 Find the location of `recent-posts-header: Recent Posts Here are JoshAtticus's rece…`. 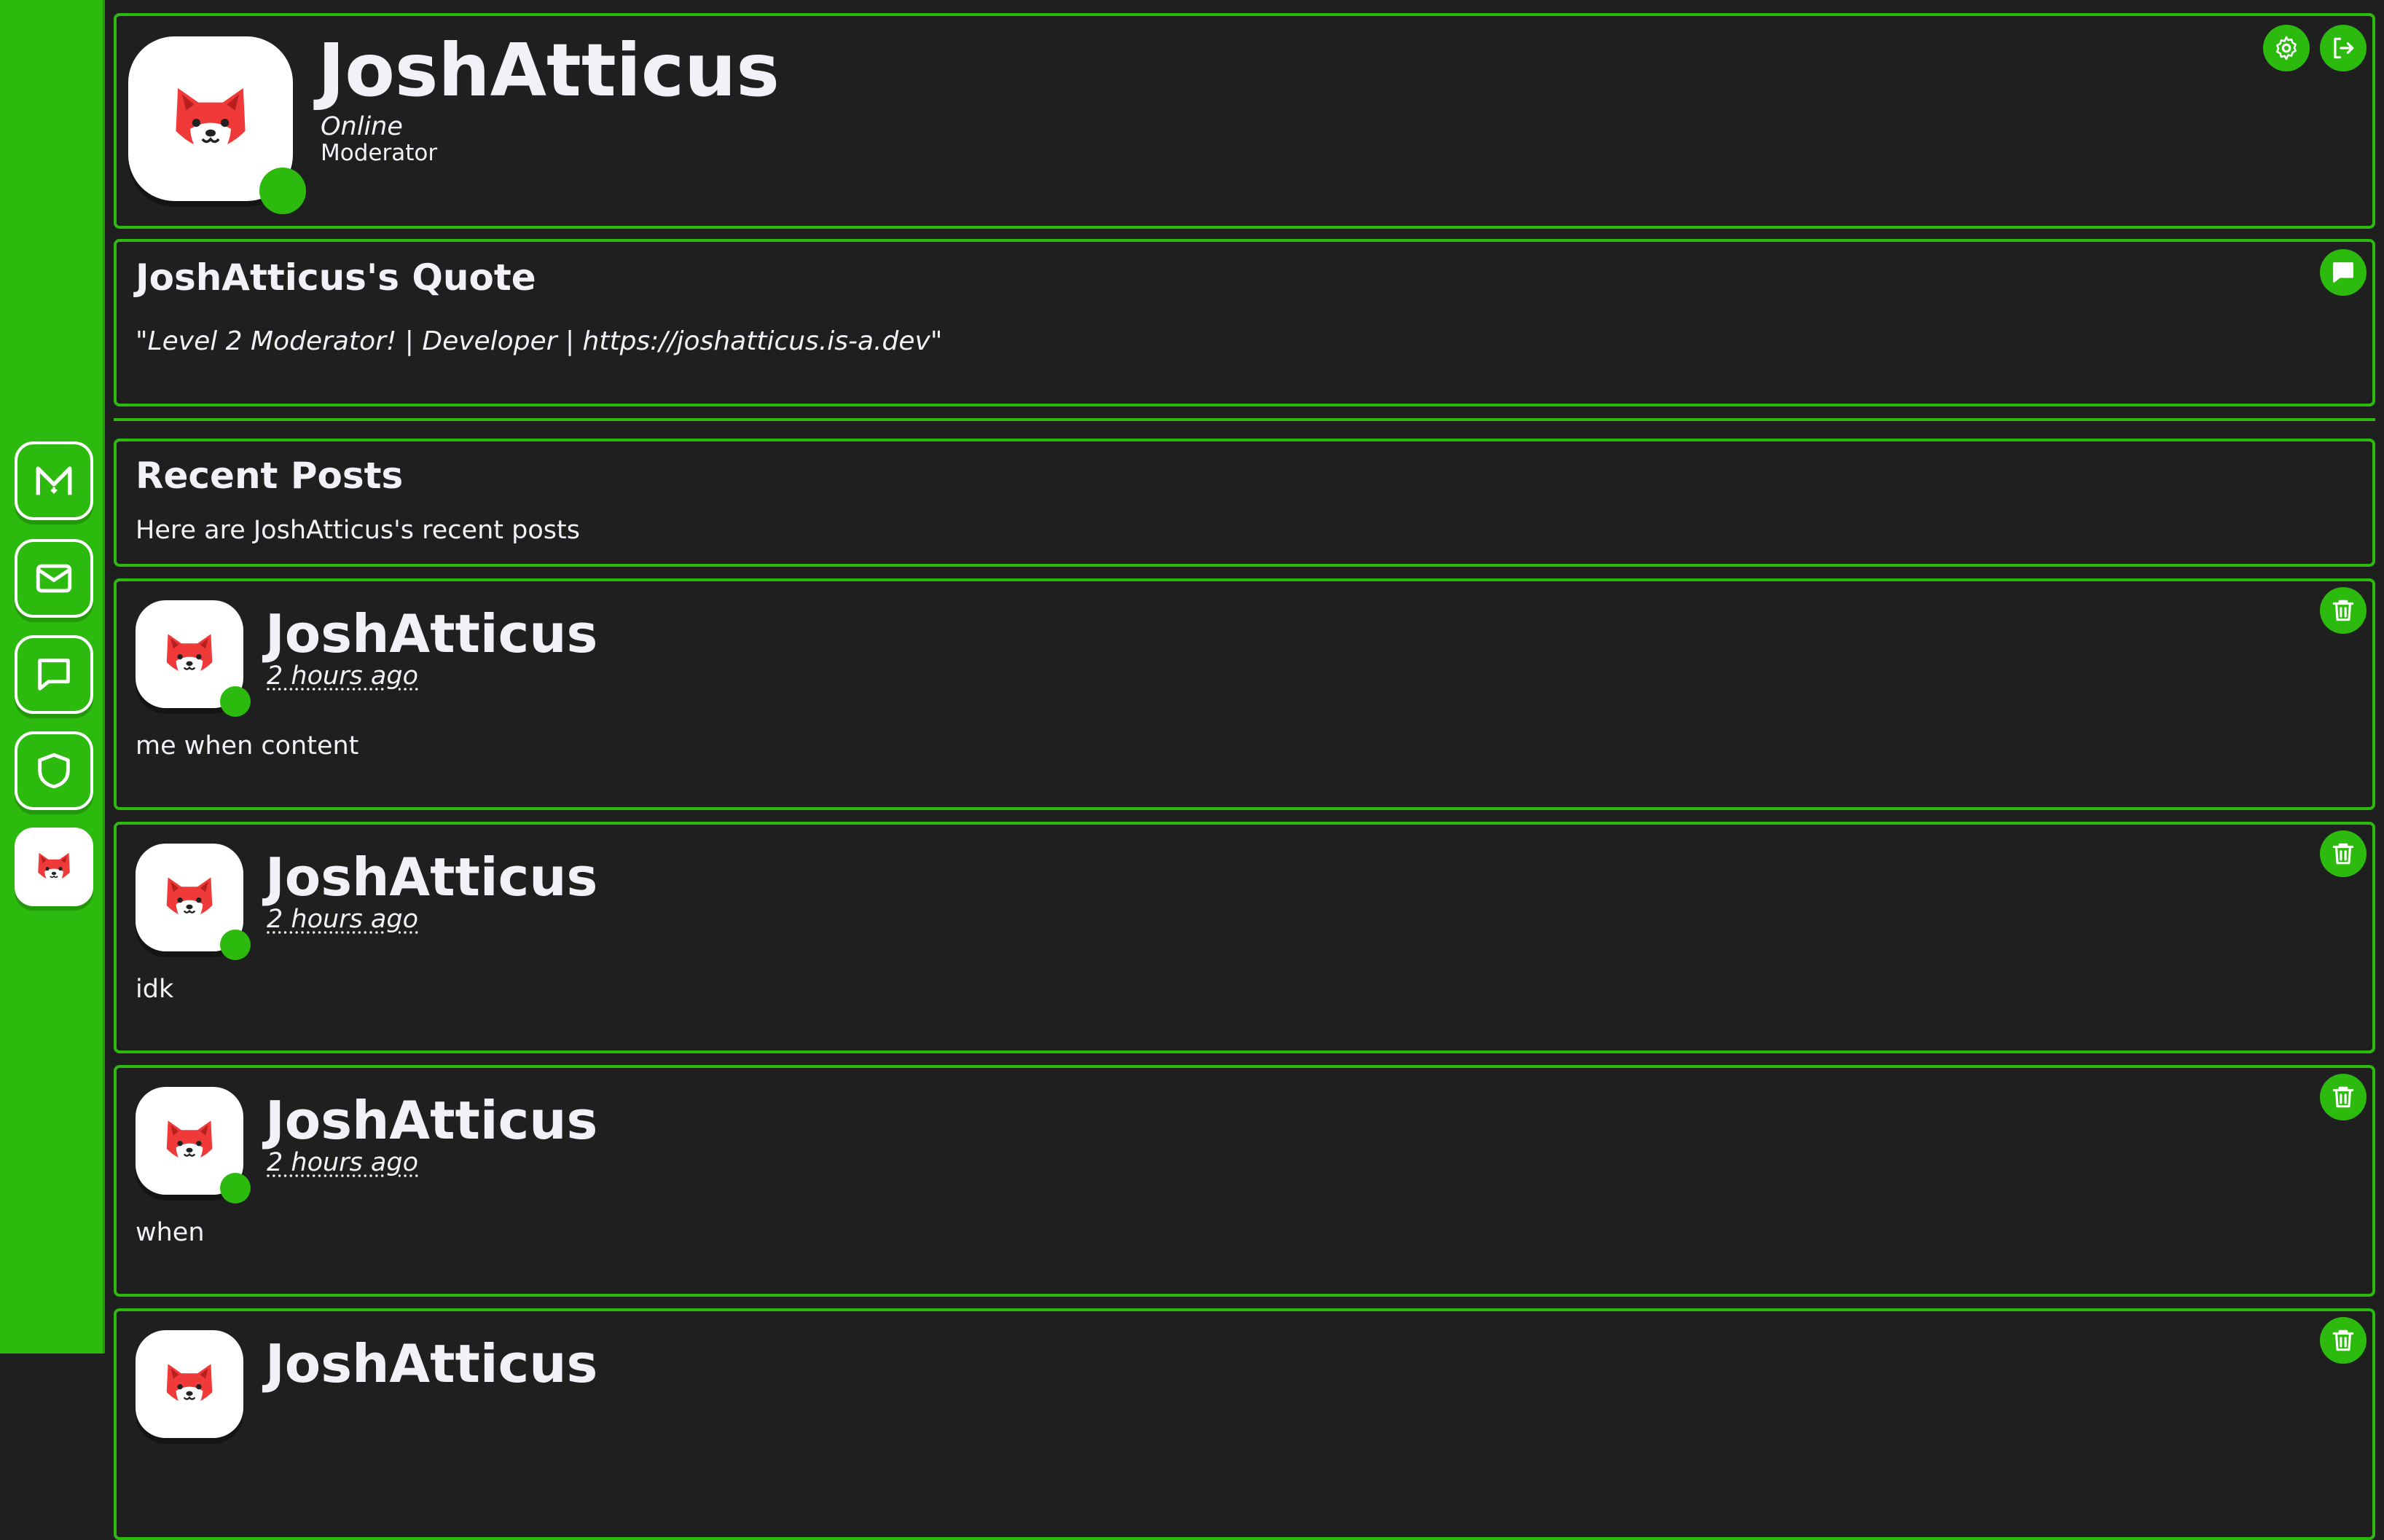

recent-posts-header: Recent Posts Here are JoshAtticus's rece… is located at coordinates (1244, 503).